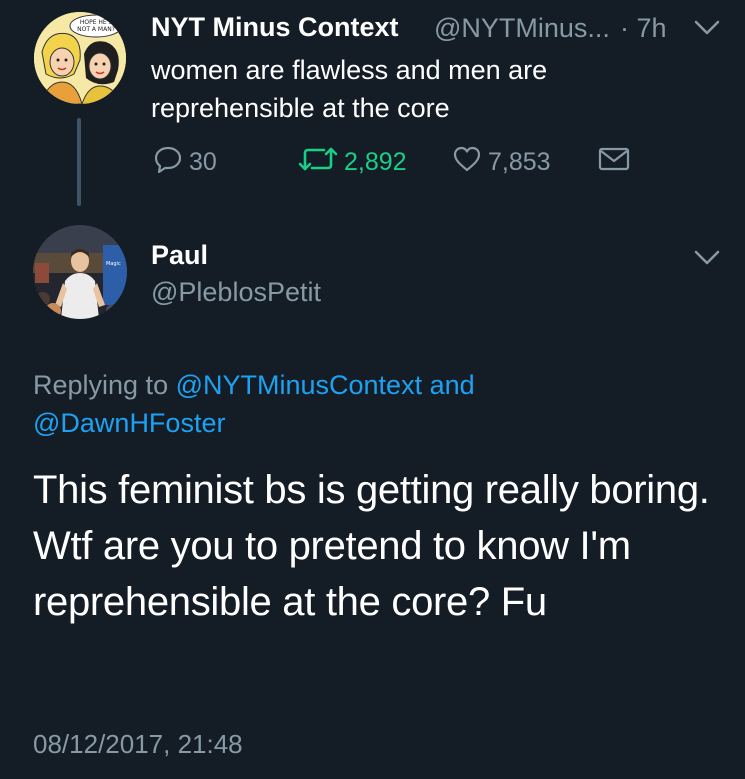  I want to click on reply-author-name: Paul, so click(179, 255).